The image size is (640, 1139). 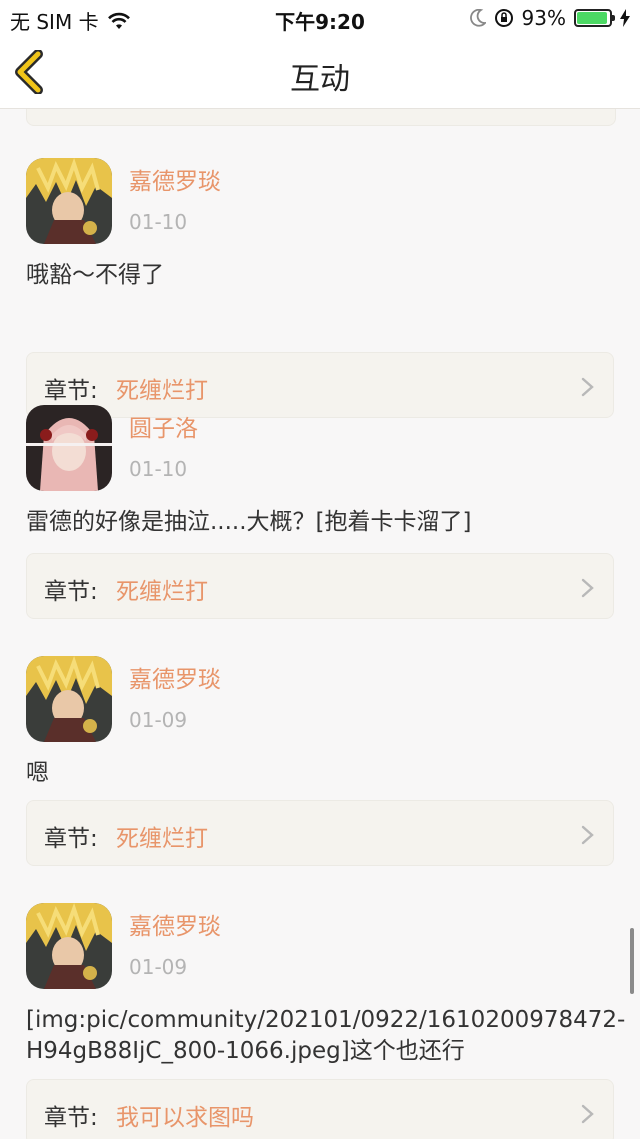 I want to click on comment-text: 哦豁～不得了, so click(x=95, y=275).